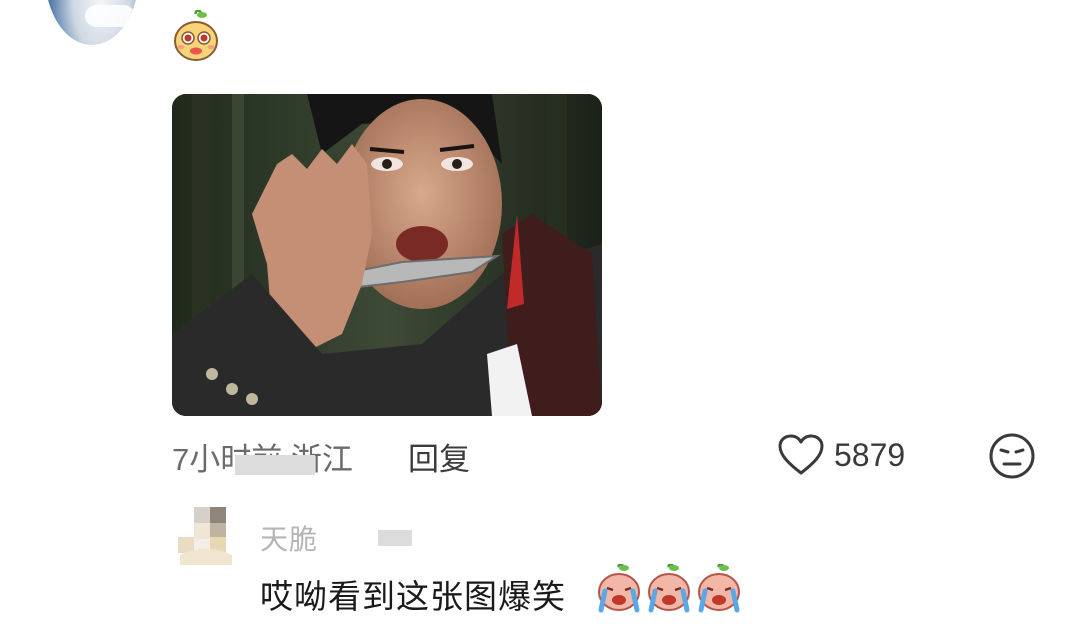 Image resolution: width=1080 pixels, height=633 pixels. I want to click on username-blur, so click(395, 538).